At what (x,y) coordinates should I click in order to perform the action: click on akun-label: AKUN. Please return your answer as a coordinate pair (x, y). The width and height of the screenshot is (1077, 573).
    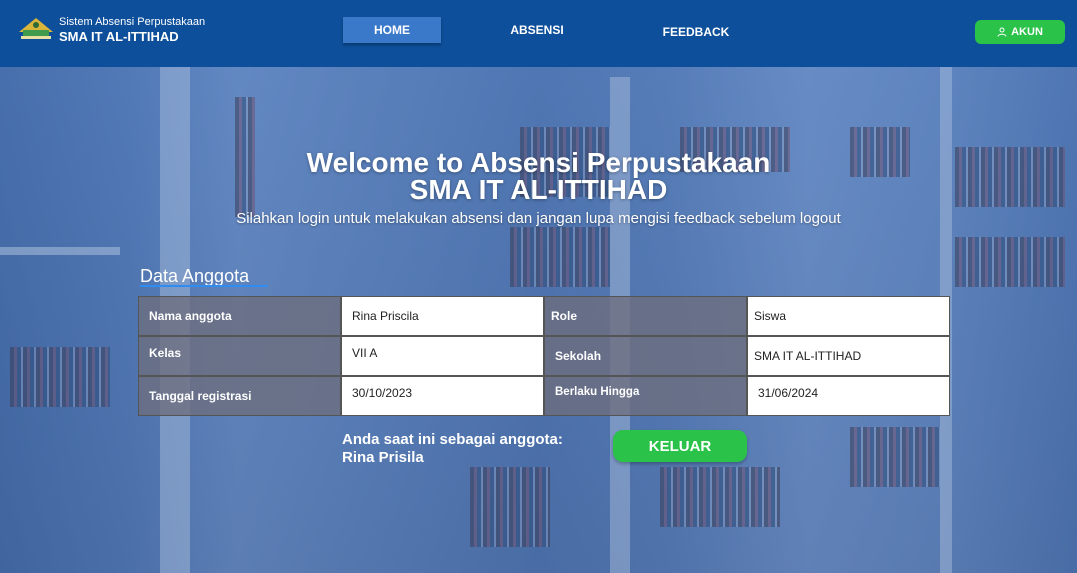
    Looking at the image, I should click on (1027, 32).